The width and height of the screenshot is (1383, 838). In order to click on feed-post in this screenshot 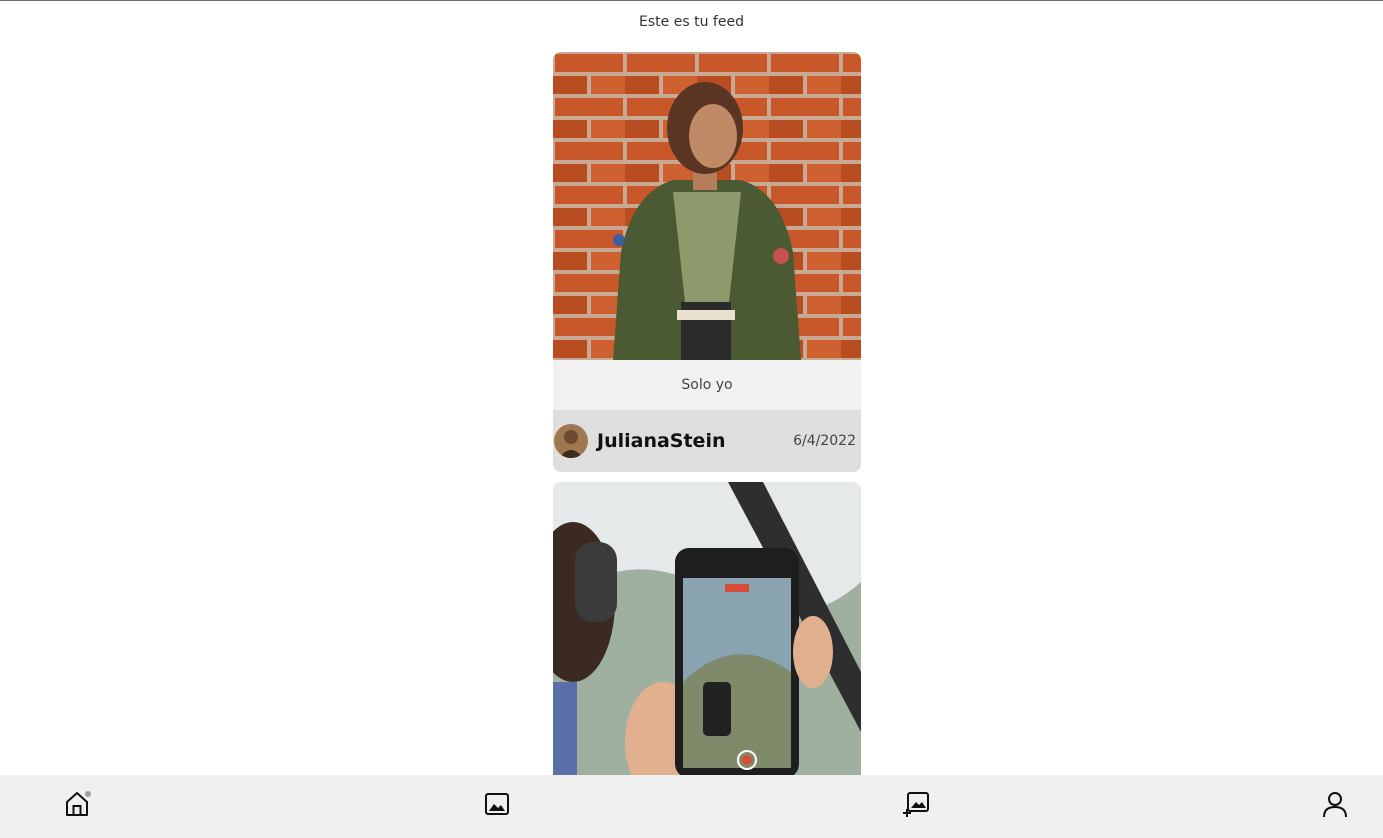, I will do `click(707, 628)`.